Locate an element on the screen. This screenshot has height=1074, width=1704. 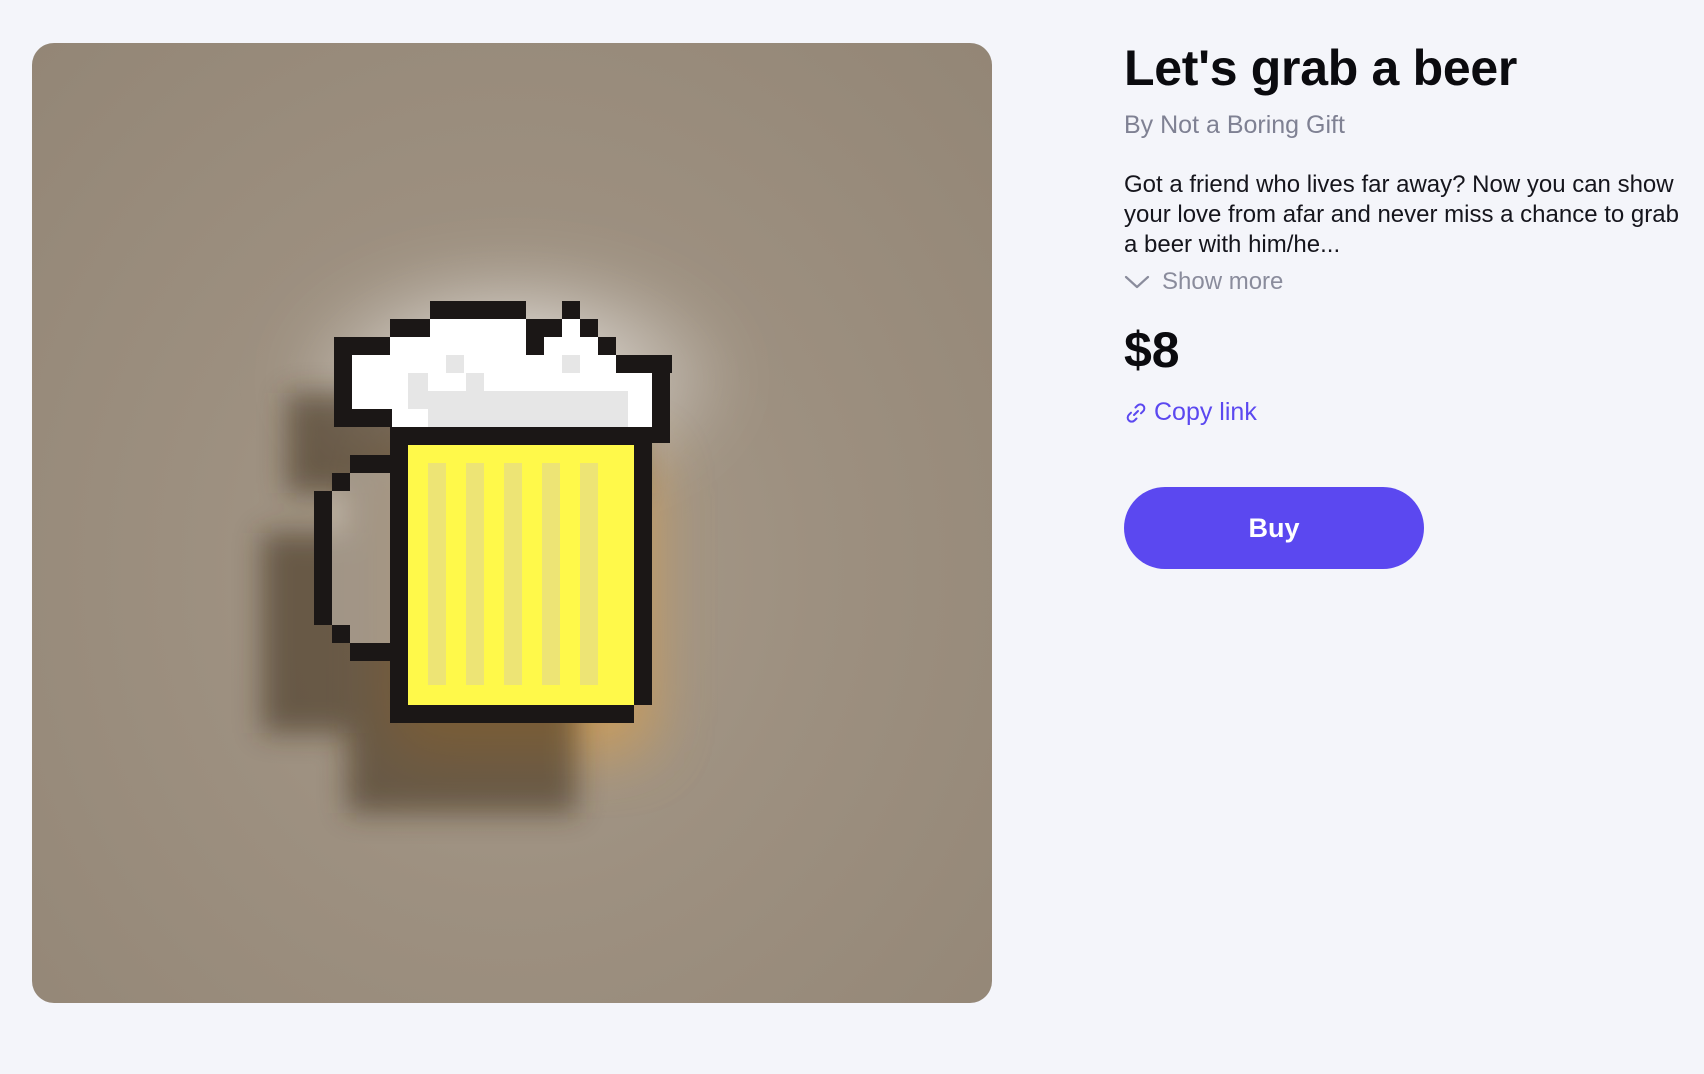
copy-link-button: Copy link is located at coordinates (1190, 412).